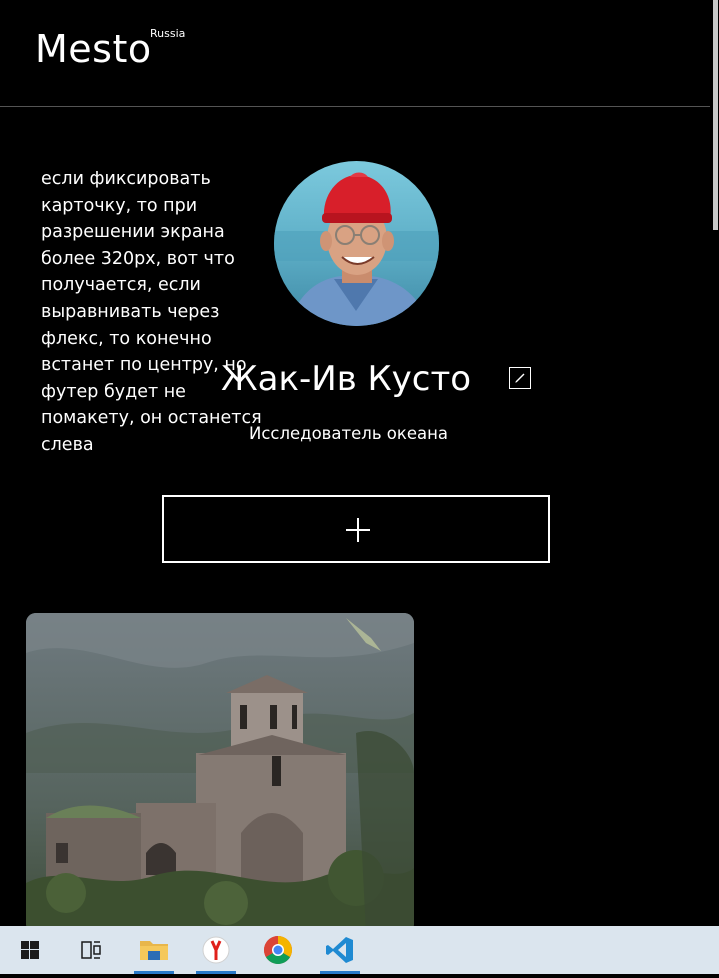 The image size is (719, 978). Describe the element at coordinates (359, 106) in the screenshot. I see `header-divider` at that location.